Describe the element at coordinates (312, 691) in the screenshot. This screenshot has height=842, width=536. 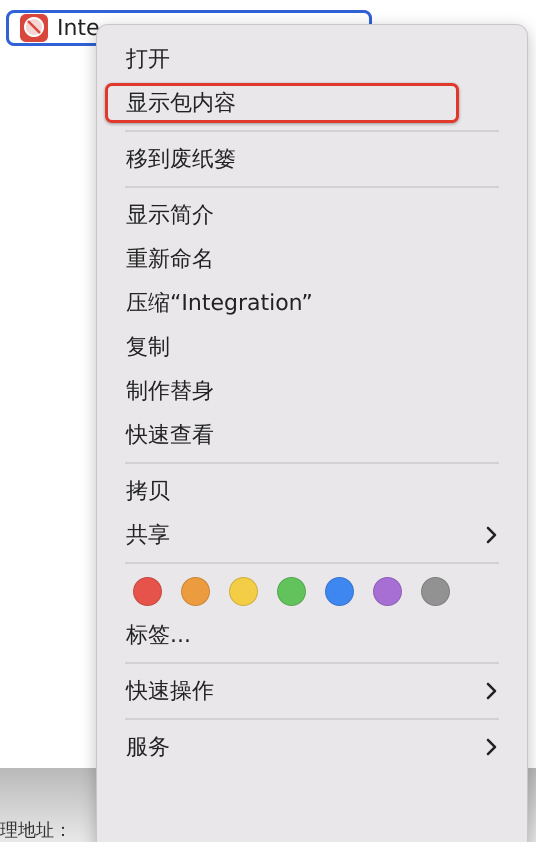
I see `menu-item: 快速操作` at that location.